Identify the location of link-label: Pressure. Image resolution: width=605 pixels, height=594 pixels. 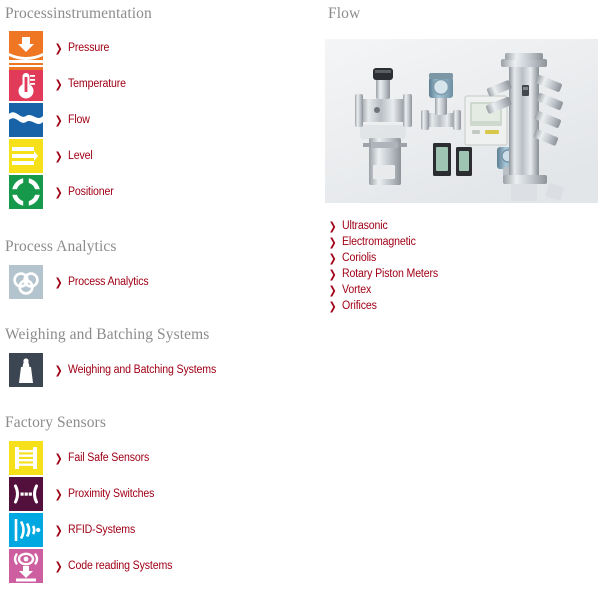
(89, 47).